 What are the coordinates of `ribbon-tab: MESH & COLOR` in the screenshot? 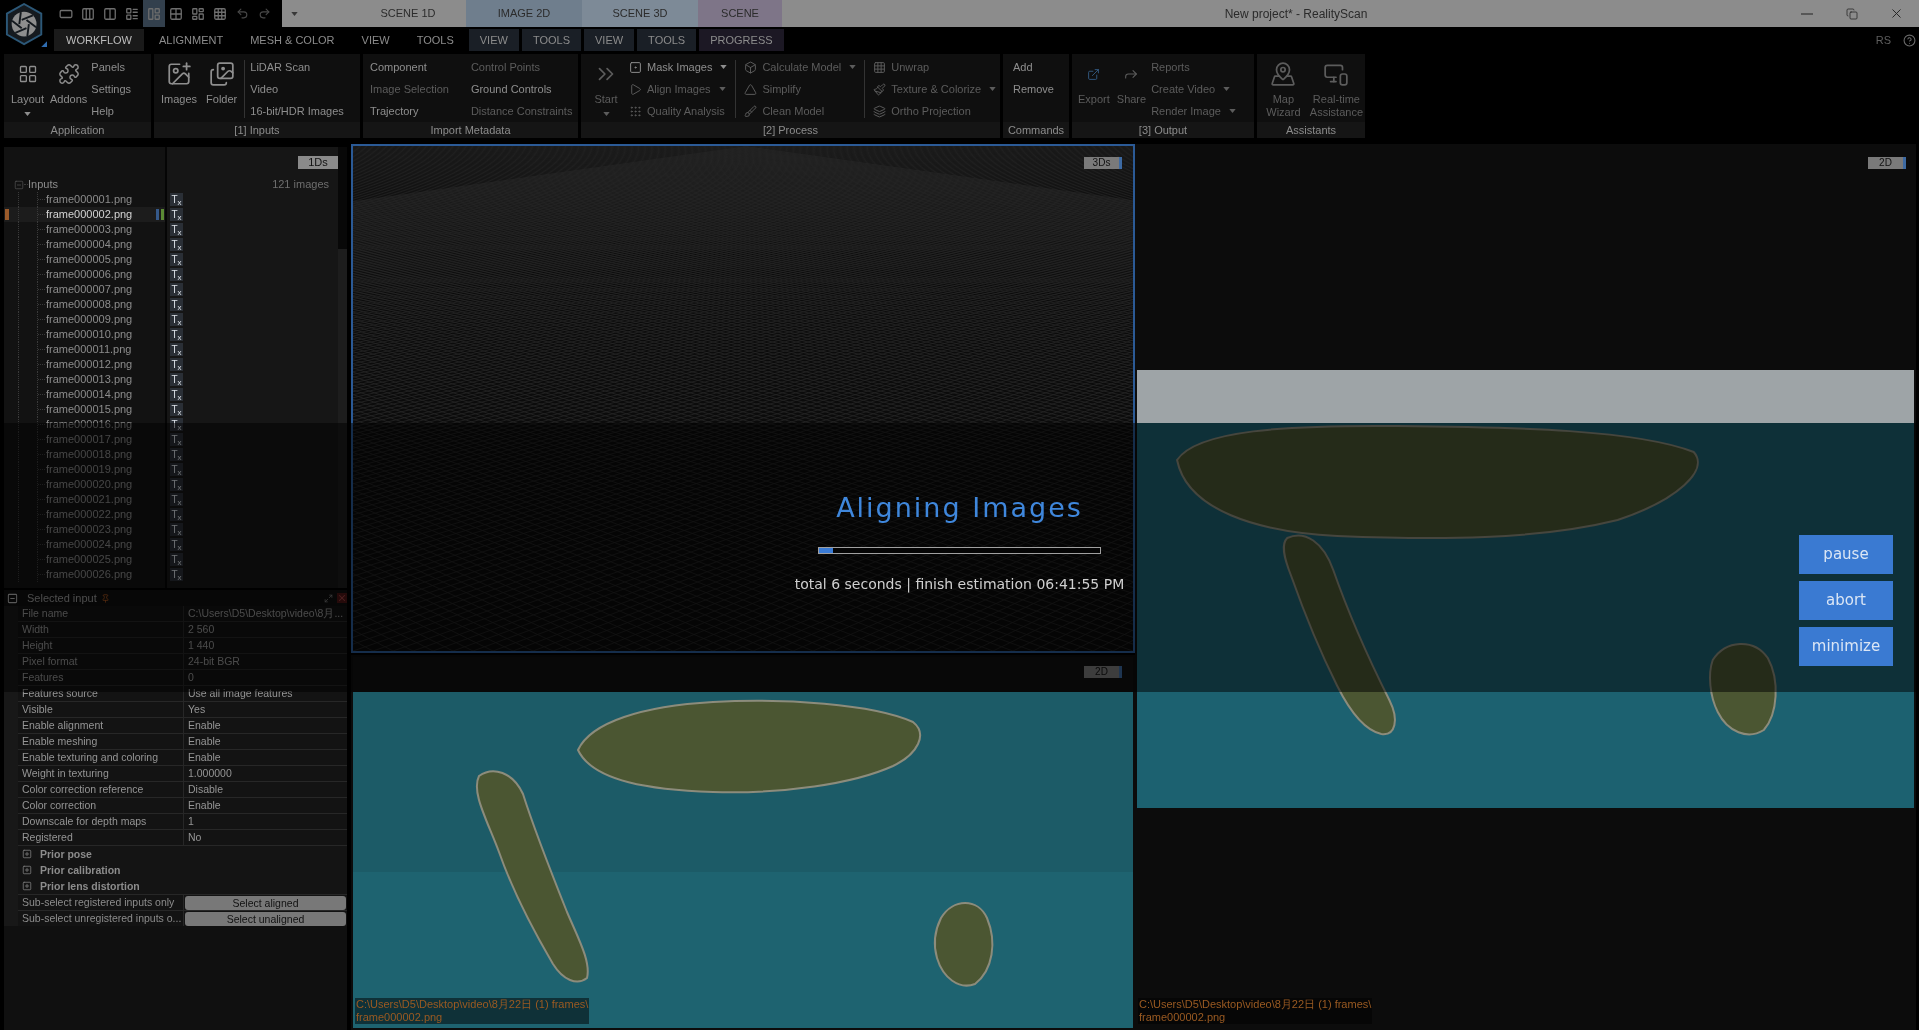 It's located at (292, 40).